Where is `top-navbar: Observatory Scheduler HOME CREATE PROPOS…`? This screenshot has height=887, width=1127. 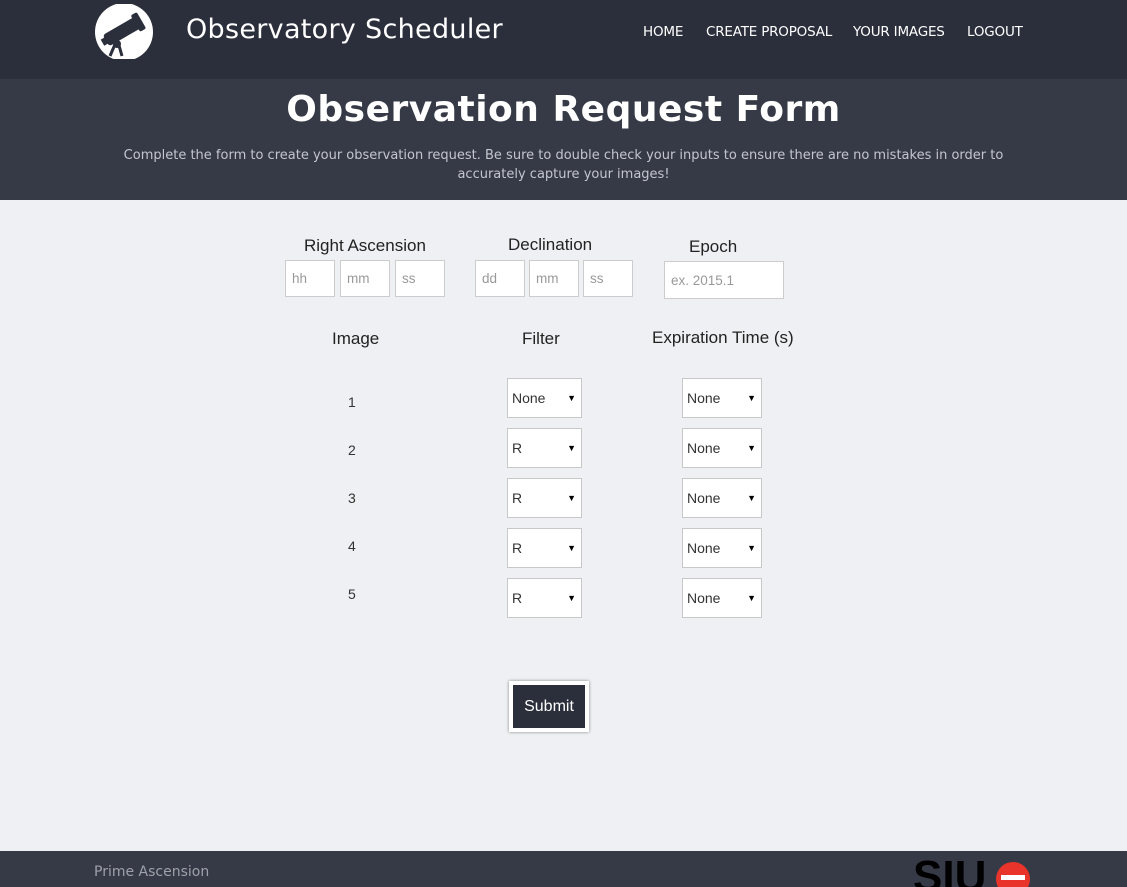 top-navbar: Observatory Scheduler HOME CREATE PROPOS… is located at coordinates (563, 39).